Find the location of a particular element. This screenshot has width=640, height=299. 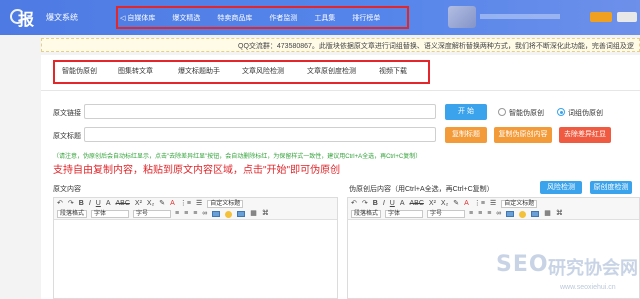

avatar is located at coordinates (462, 17).